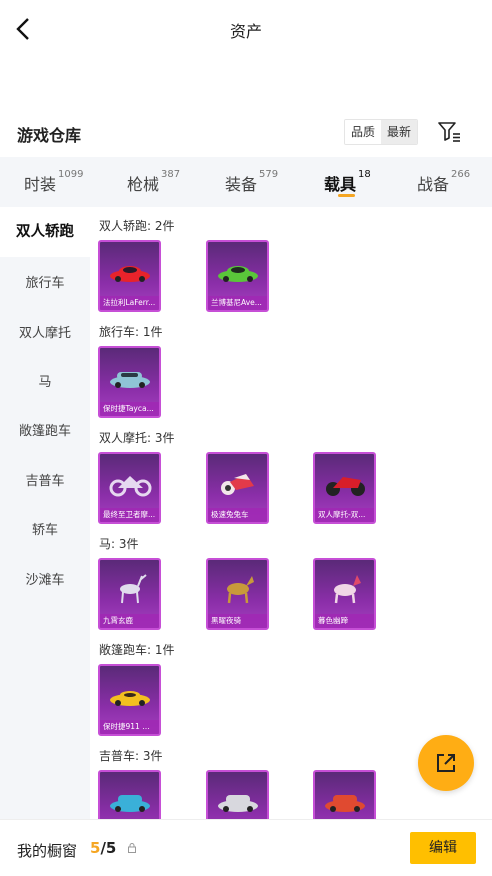 The image size is (492, 876). What do you see at coordinates (443, 848) in the screenshot?
I see `edit-button: 编辑` at bounding box center [443, 848].